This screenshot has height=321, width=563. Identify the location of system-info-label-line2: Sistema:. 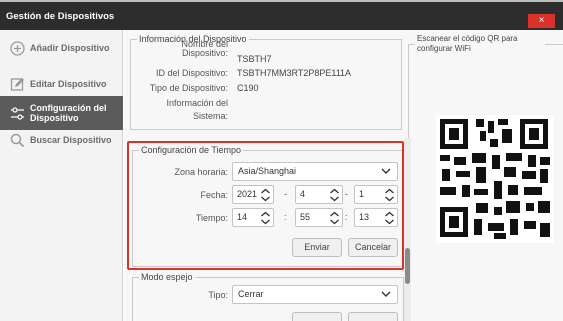
(210, 116).